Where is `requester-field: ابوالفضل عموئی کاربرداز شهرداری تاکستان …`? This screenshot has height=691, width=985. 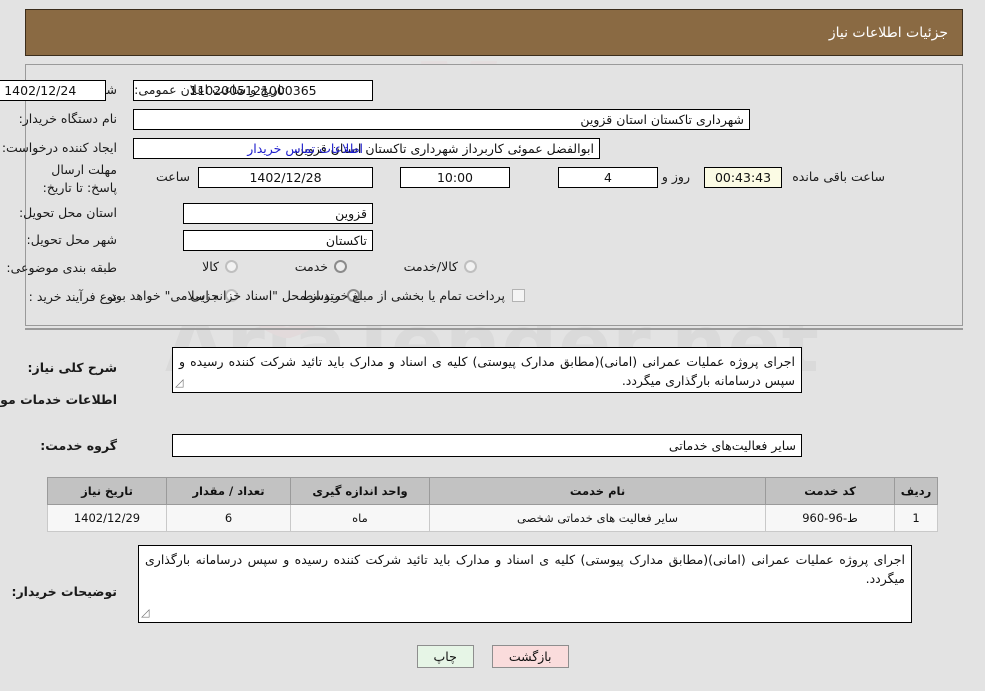
requester-field: ابوالفضل عموئی کاربرداز شهرداری تاکستان … is located at coordinates (366, 148).